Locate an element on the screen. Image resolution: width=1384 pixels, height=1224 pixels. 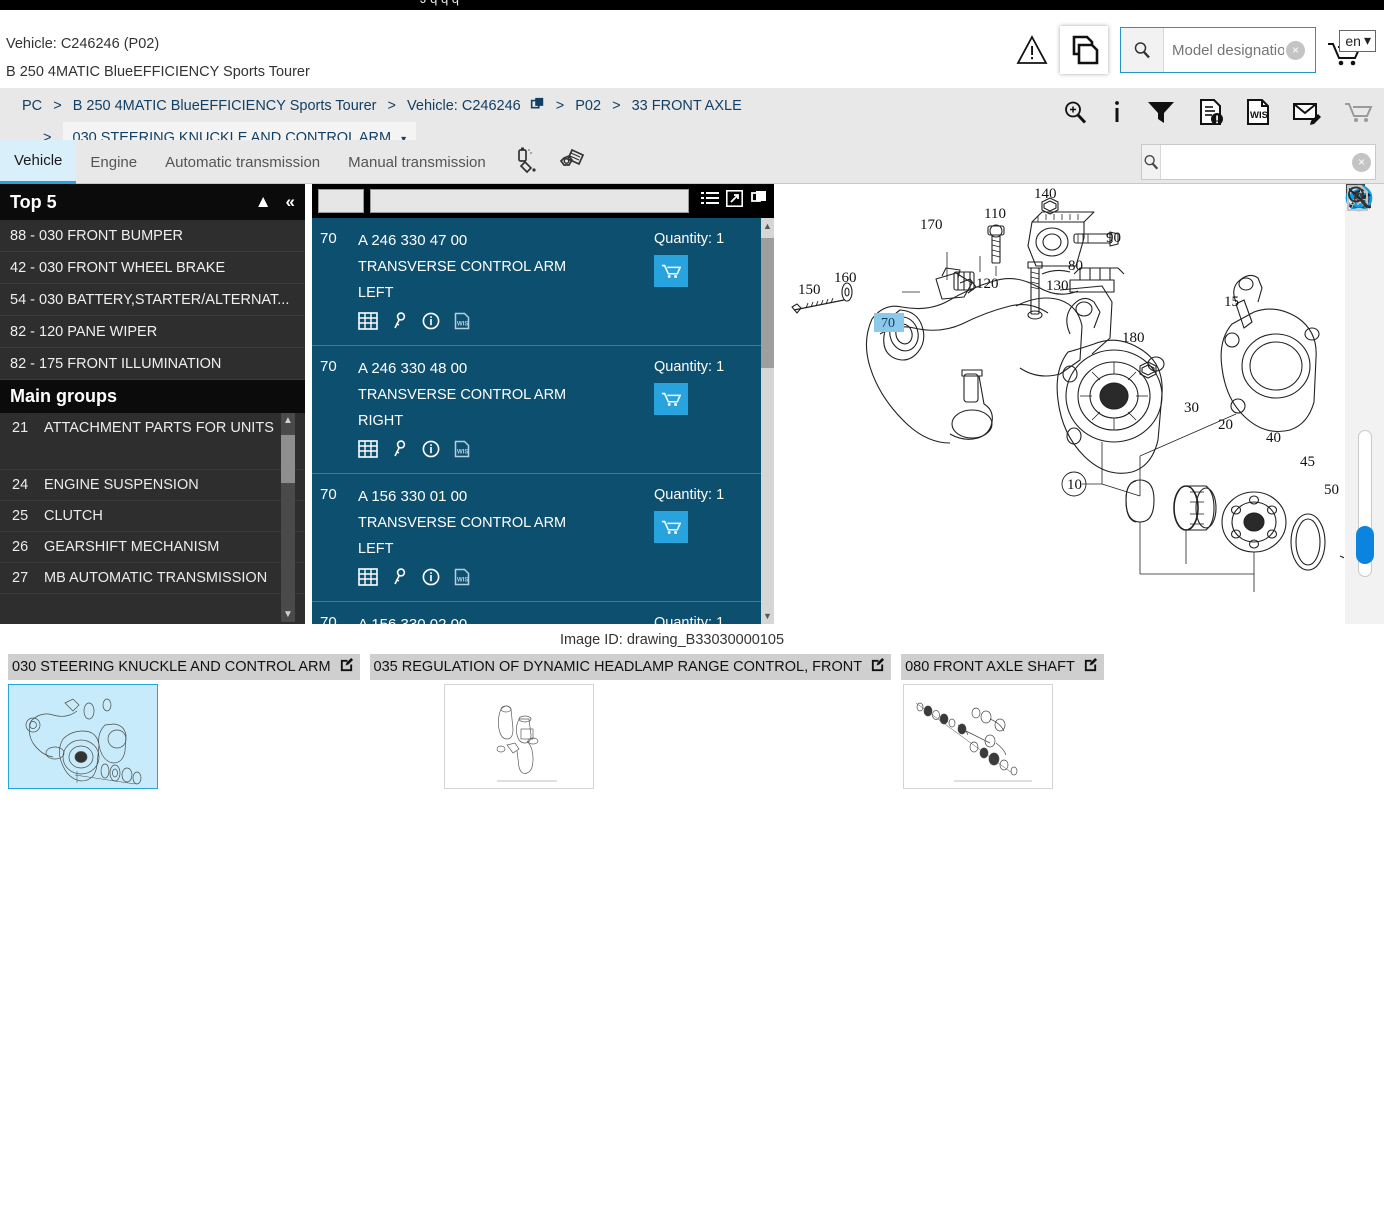
model-designation-input is located at coordinates (1225, 50).